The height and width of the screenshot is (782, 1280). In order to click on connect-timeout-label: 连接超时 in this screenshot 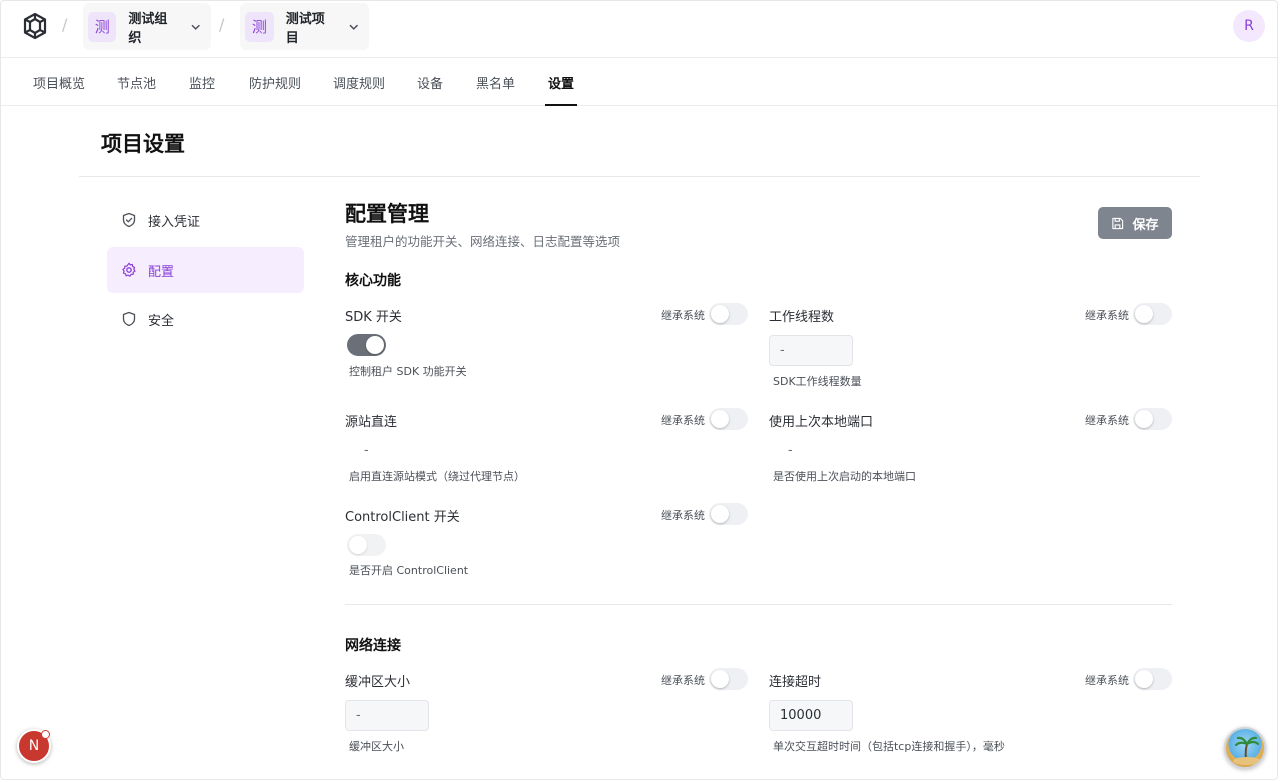, I will do `click(795, 682)`.